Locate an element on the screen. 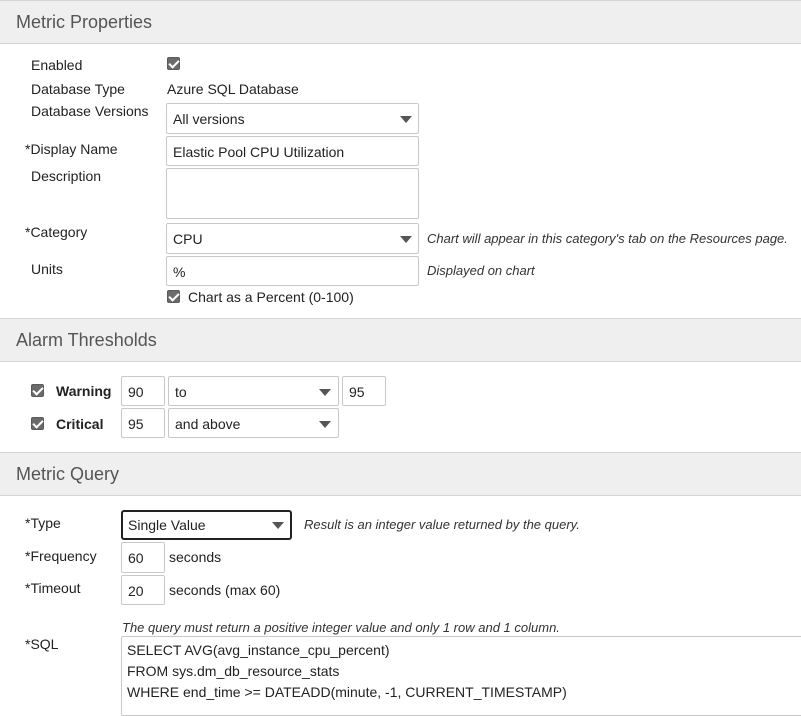  frequency-input: 60 is located at coordinates (143, 557).